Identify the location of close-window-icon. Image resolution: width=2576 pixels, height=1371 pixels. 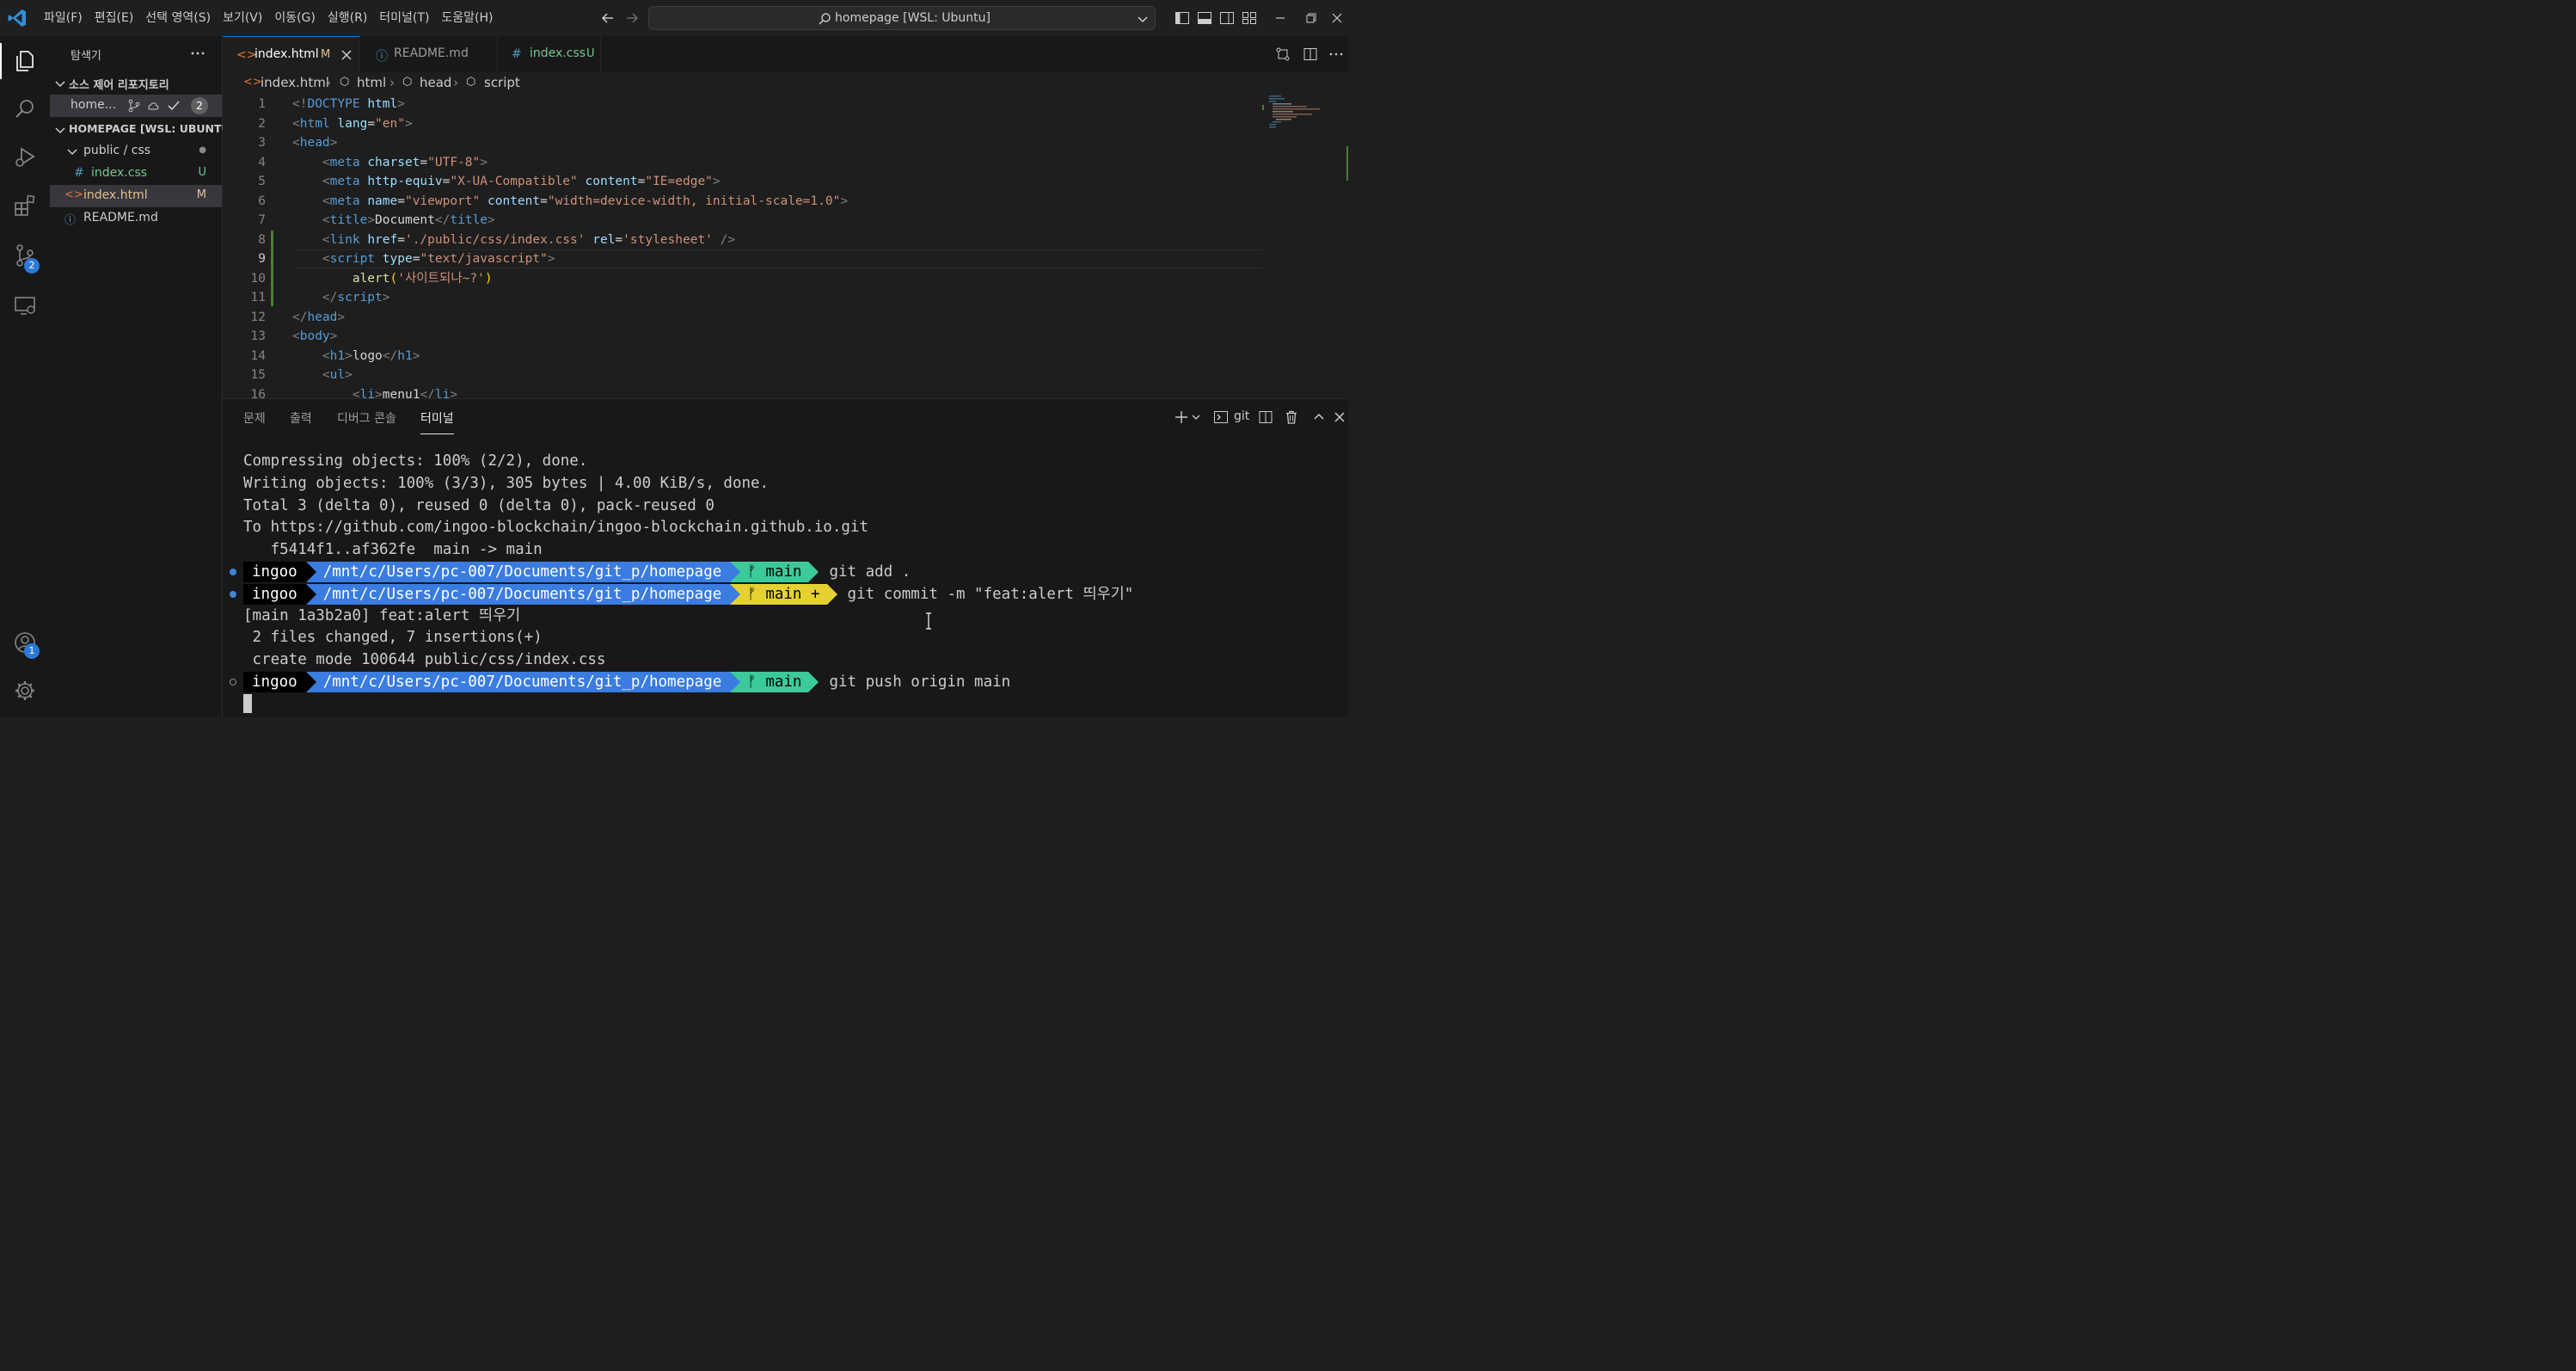
(1337, 18).